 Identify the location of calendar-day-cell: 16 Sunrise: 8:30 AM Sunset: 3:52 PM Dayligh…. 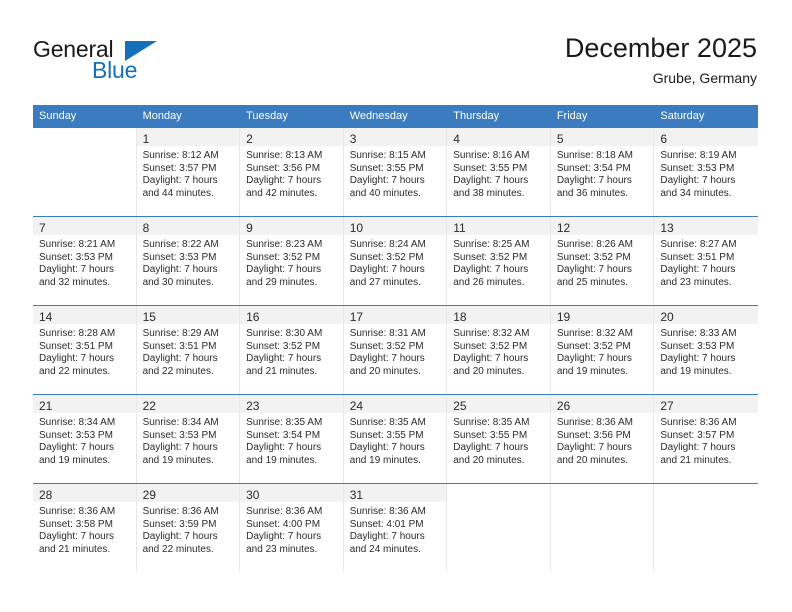
(292, 350).